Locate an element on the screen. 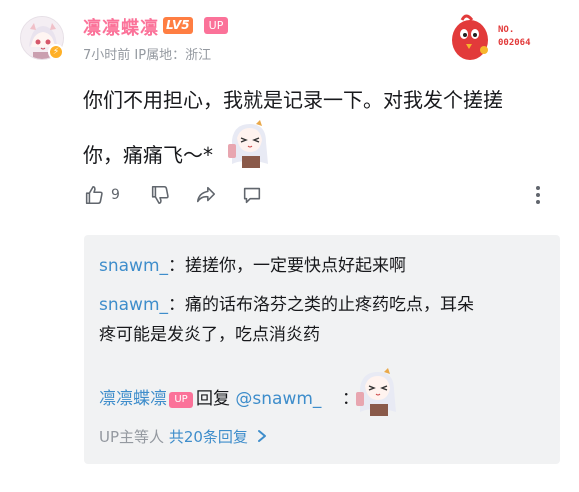 This screenshot has height=492, width=579. dislike-button is located at coordinates (160, 195).